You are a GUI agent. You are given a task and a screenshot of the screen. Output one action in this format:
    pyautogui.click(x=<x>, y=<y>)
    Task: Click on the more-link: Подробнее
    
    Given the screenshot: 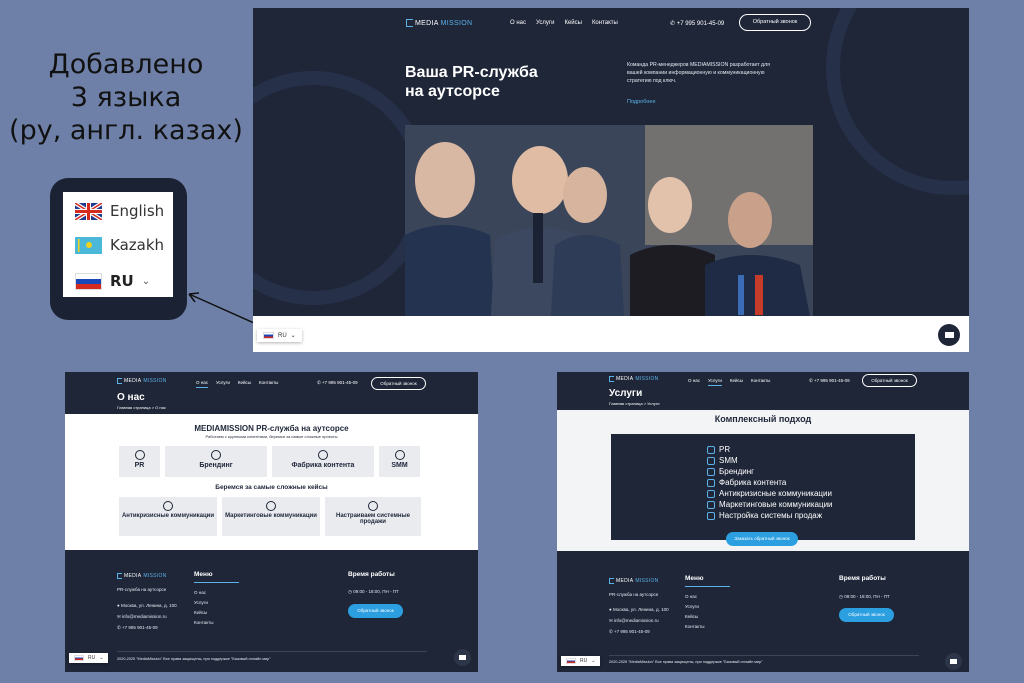 What is the action you would take?
    pyautogui.click(x=641, y=102)
    